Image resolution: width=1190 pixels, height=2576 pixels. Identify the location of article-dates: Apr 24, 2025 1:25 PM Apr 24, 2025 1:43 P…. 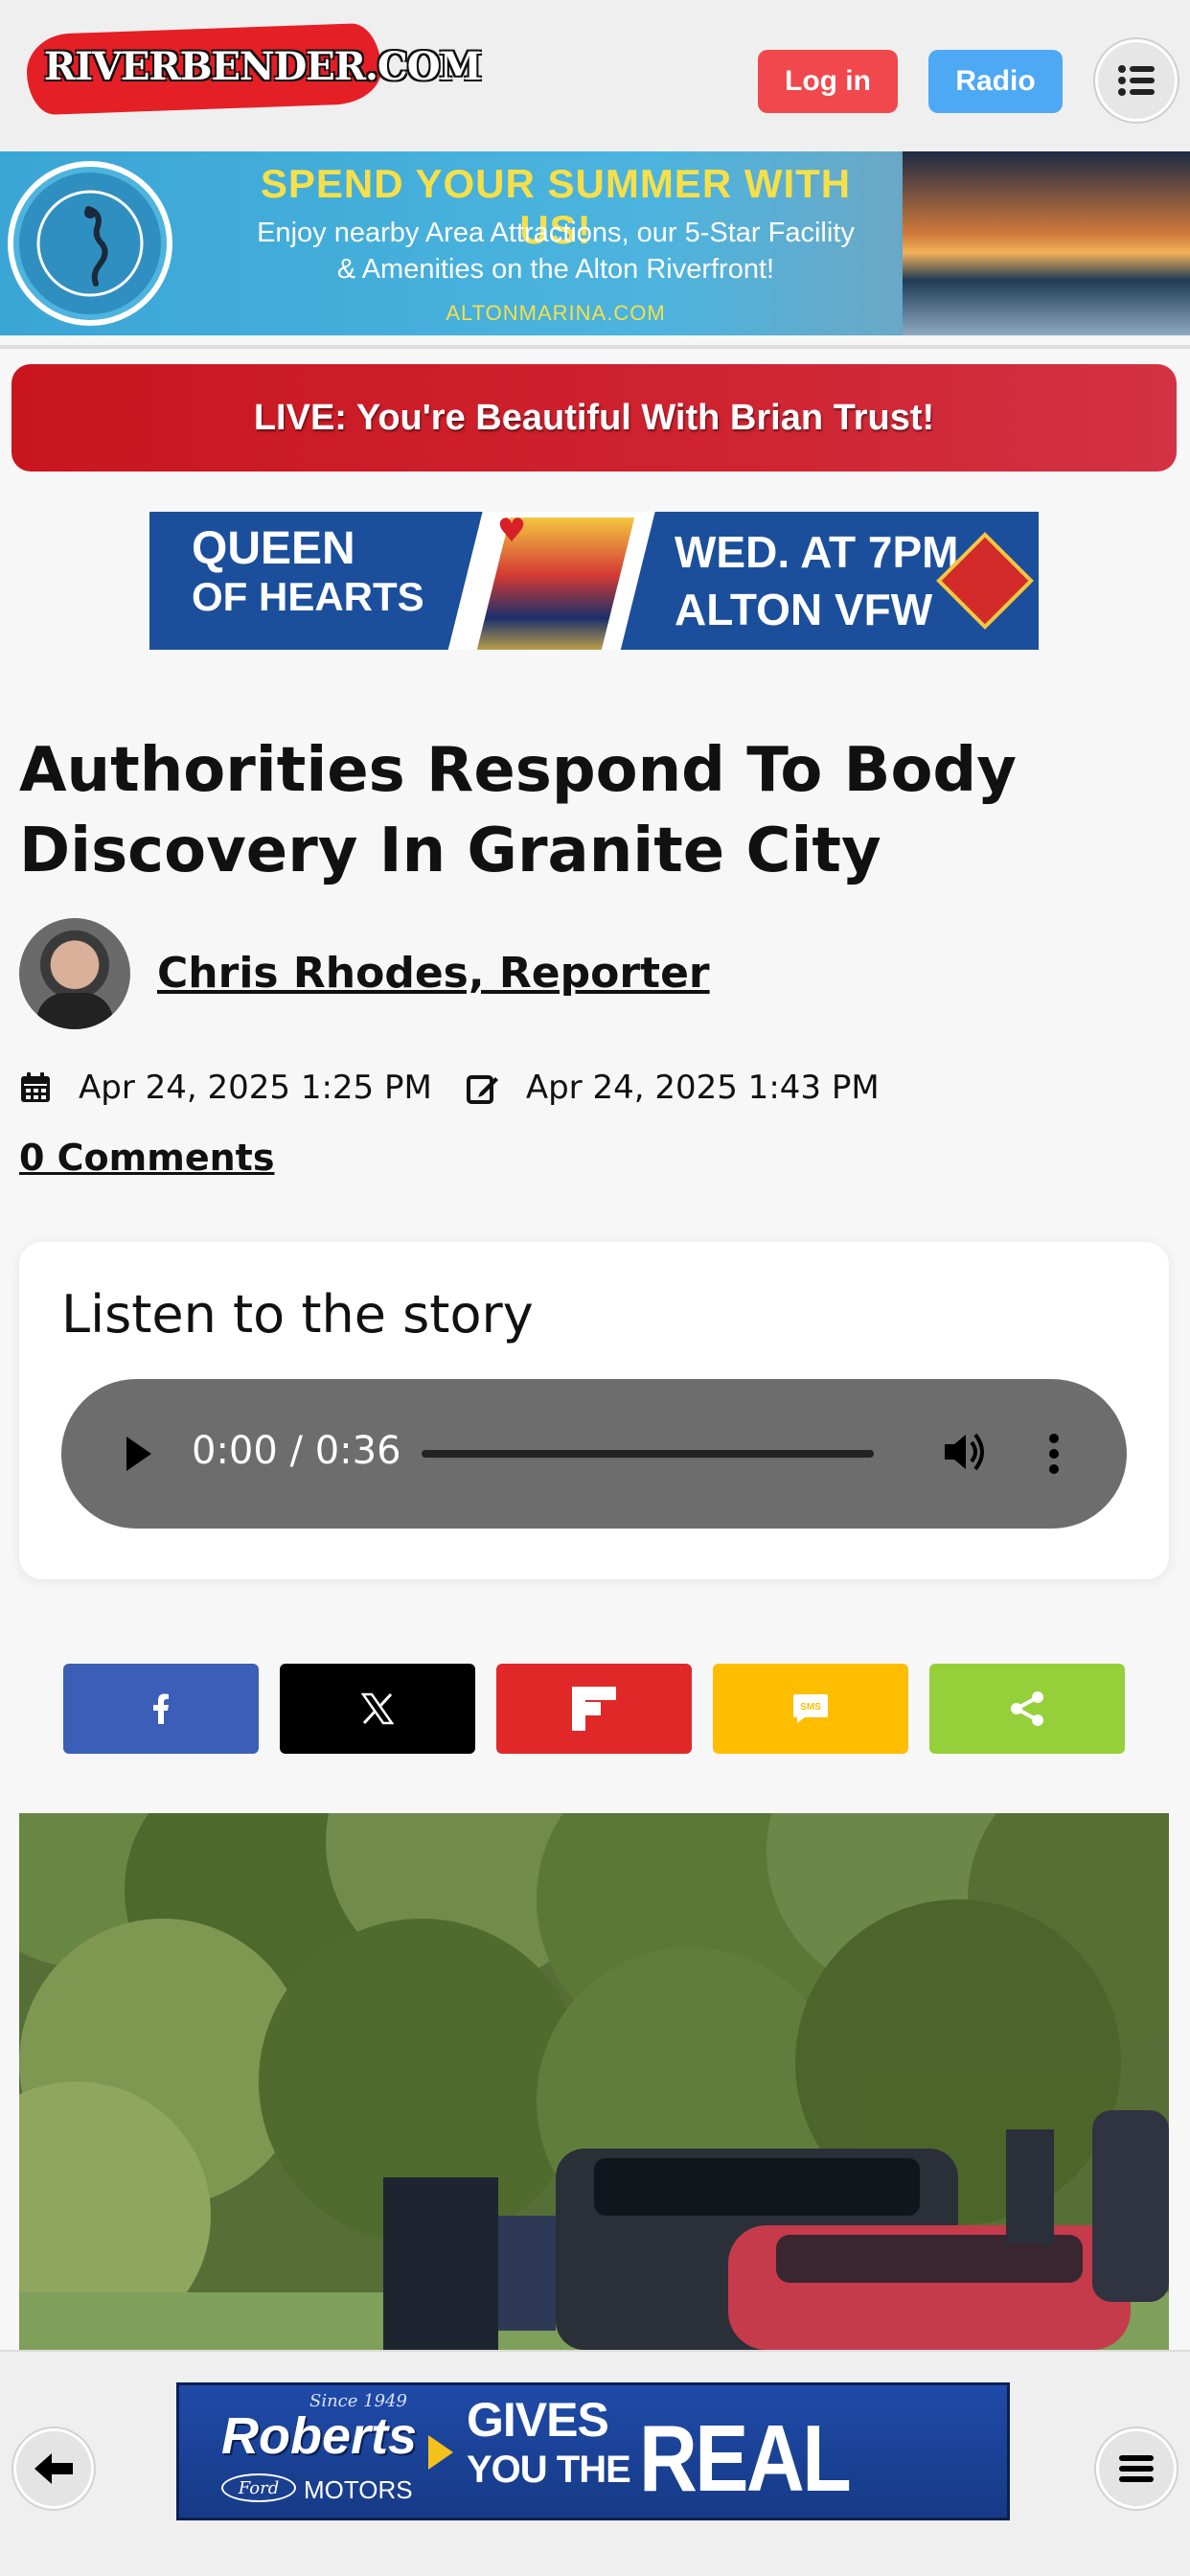
(450, 1088).